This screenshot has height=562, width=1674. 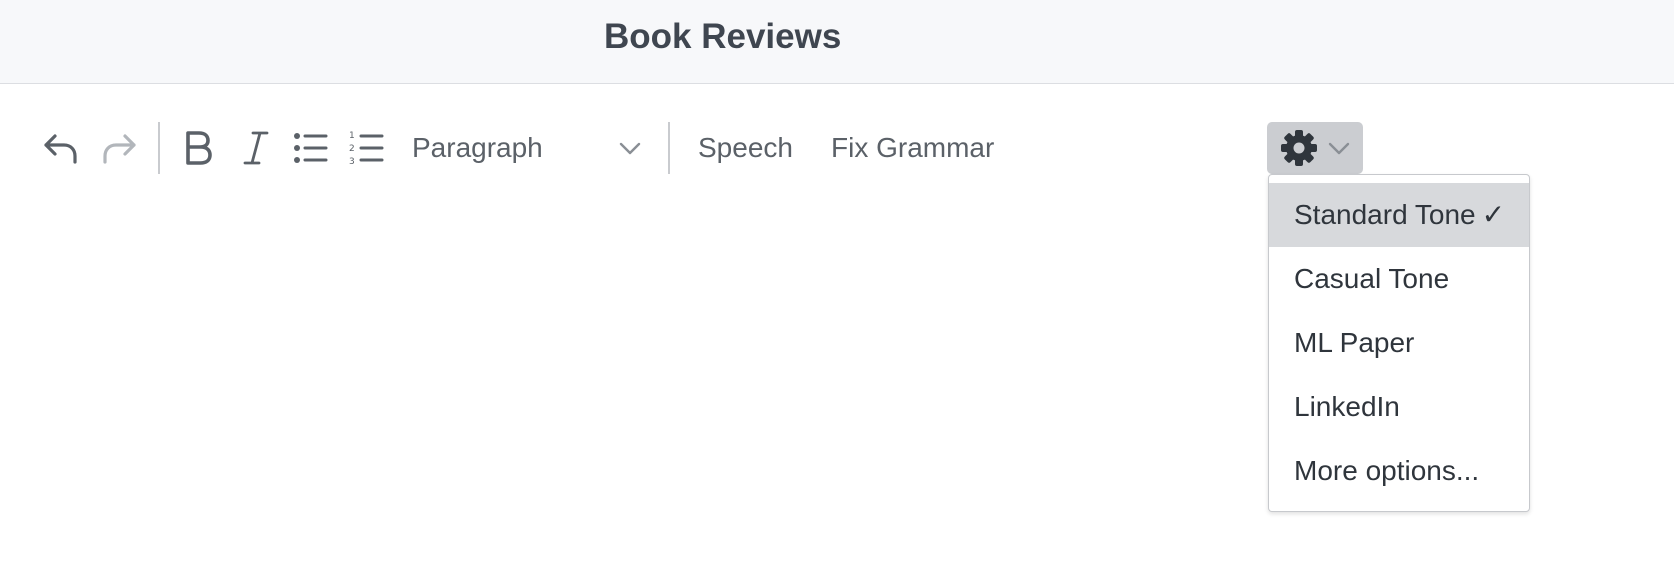 What do you see at coordinates (745, 148) in the screenshot?
I see `speech-button: Speech` at bounding box center [745, 148].